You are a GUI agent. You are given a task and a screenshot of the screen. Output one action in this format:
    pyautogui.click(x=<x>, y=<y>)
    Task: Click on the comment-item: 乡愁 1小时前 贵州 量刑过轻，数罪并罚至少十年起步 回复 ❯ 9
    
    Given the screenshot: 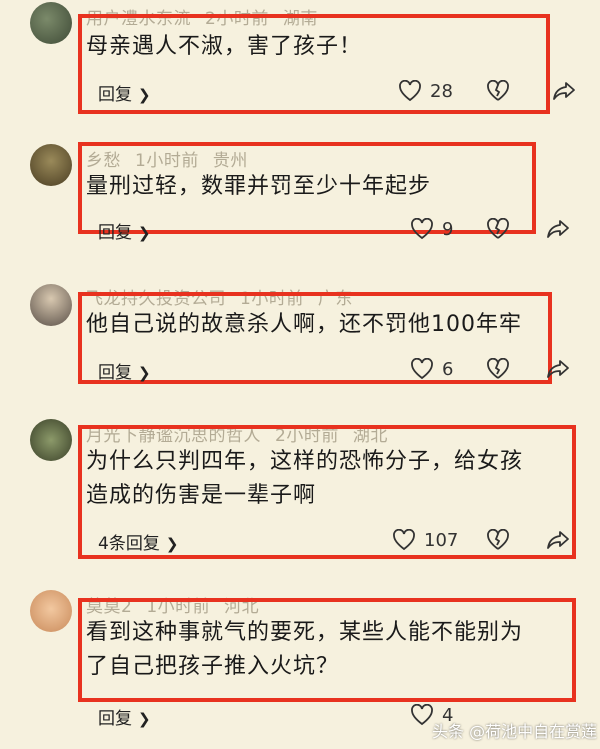 What is the action you would take?
    pyautogui.click(x=300, y=195)
    